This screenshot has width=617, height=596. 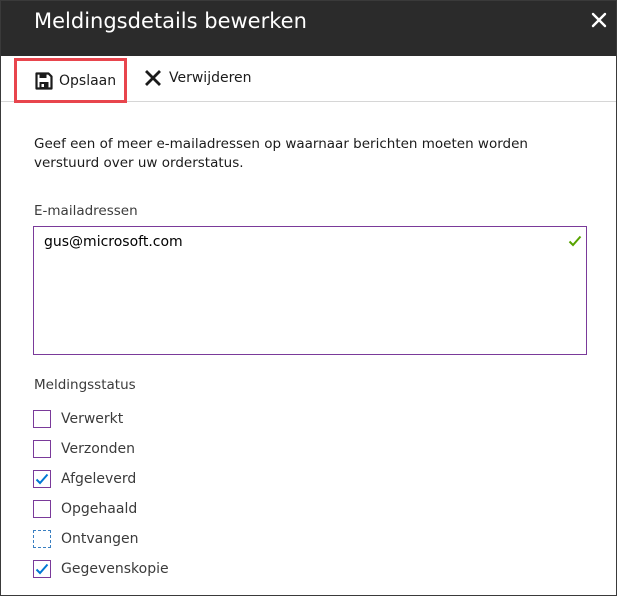 What do you see at coordinates (92, 419) in the screenshot?
I see `checkbox-label: Verwerkt` at bounding box center [92, 419].